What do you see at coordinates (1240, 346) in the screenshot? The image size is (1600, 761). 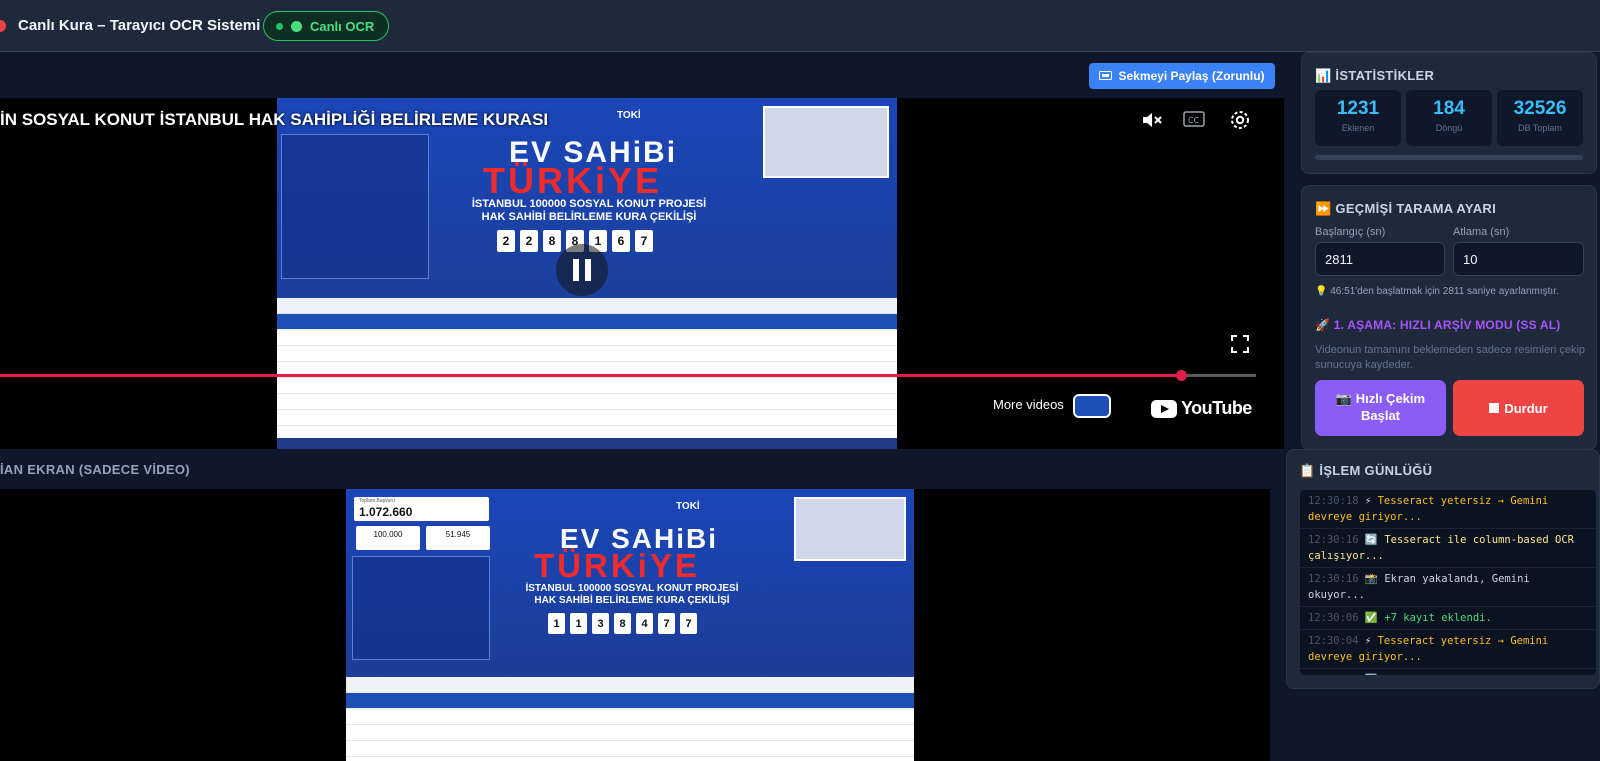 I see `fullscreen-icon` at bounding box center [1240, 346].